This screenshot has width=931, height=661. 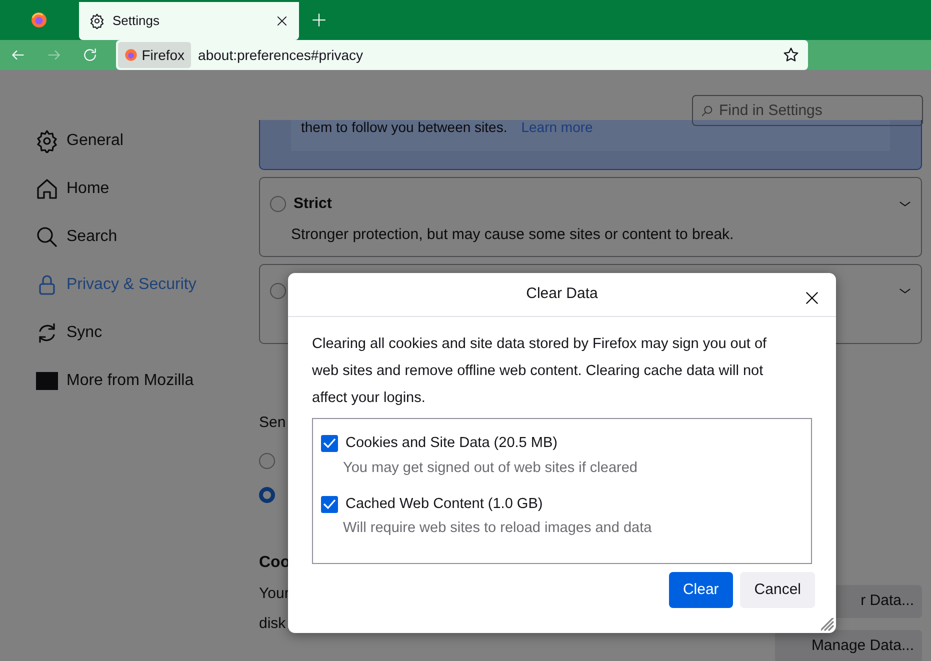 What do you see at coordinates (272, 423) in the screenshot?
I see `section-label: Sen` at bounding box center [272, 423].